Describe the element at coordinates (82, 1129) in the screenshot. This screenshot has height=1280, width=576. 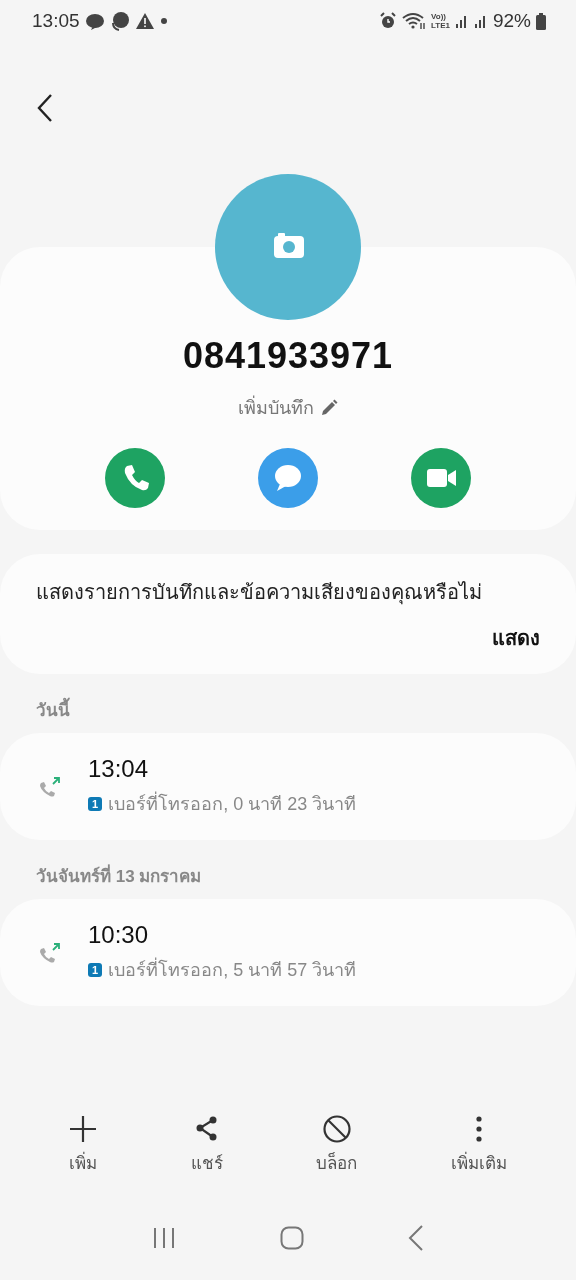
I see `plus-icon` at that location.